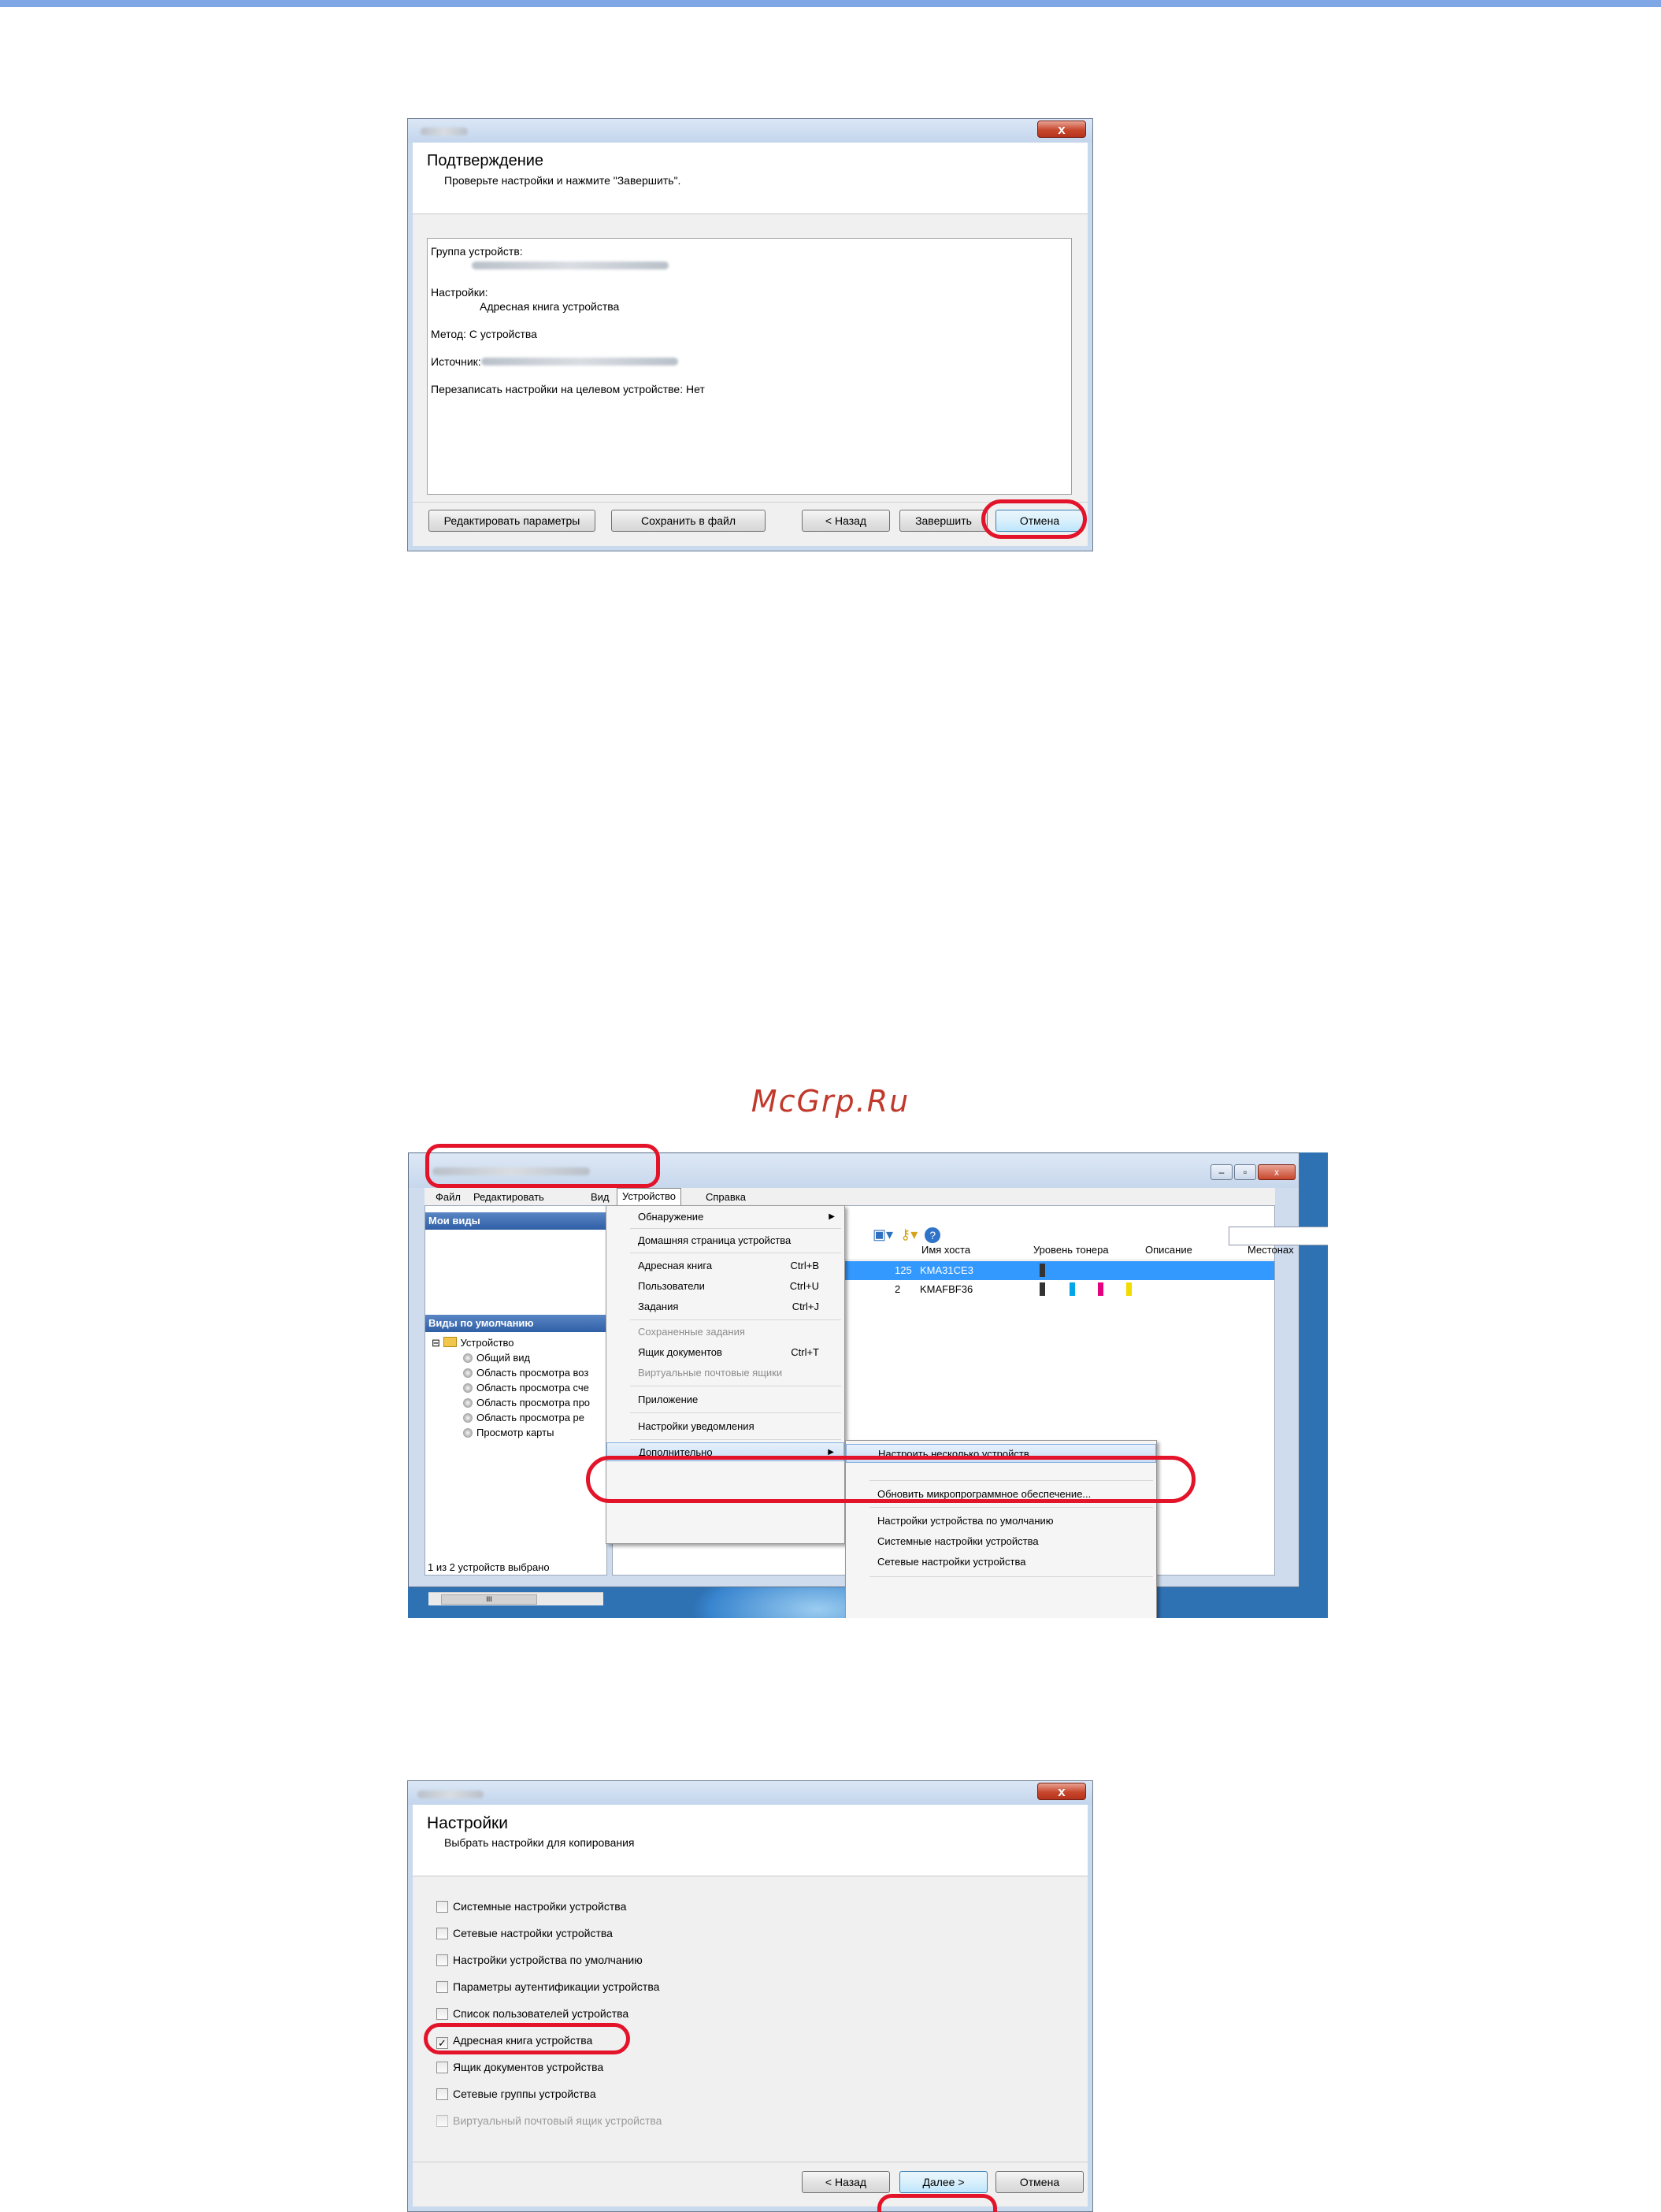 The height and width of the screenshot is (2212, 1661). What do you see at coordinates (854, 1170) in the screenshot?
I see `net-viewer-titlebar: – ▫ x` at bounding box center [854, 1170].